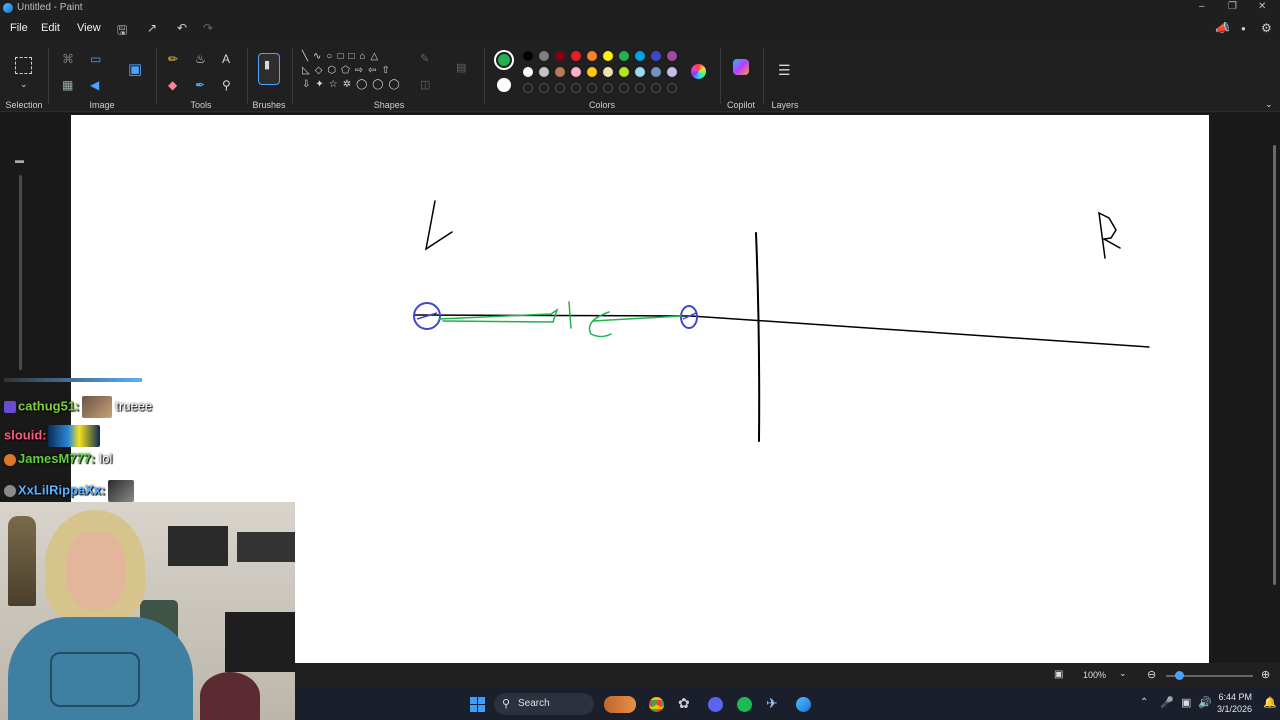 The image size is (1280, 720). What do you see at coordinates (1186, 702) in the screenshot?
I see `network-icon: ▣` at bounding box center [1186, 702].